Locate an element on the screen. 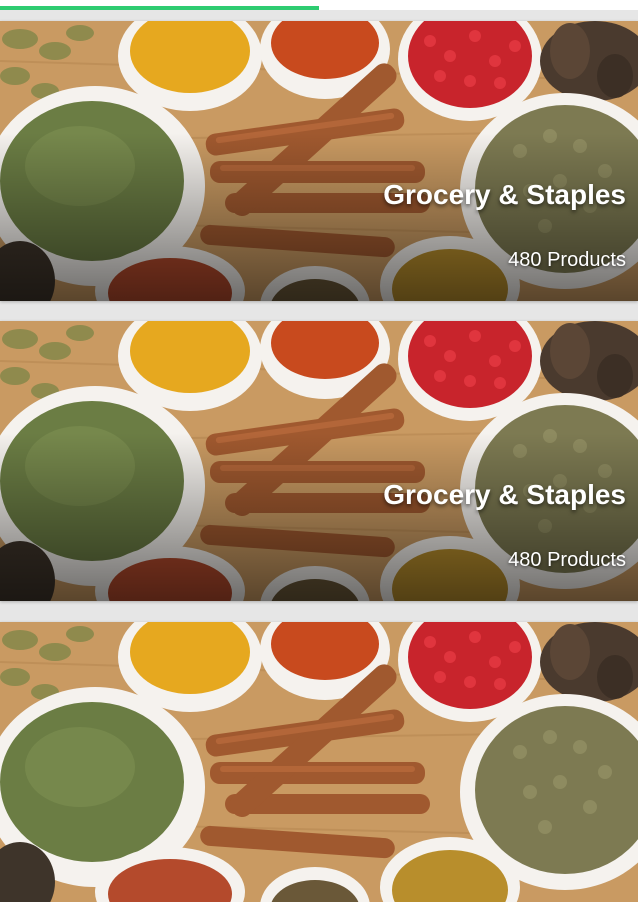  loading-progress-bar is located at coordinates (319, 5).